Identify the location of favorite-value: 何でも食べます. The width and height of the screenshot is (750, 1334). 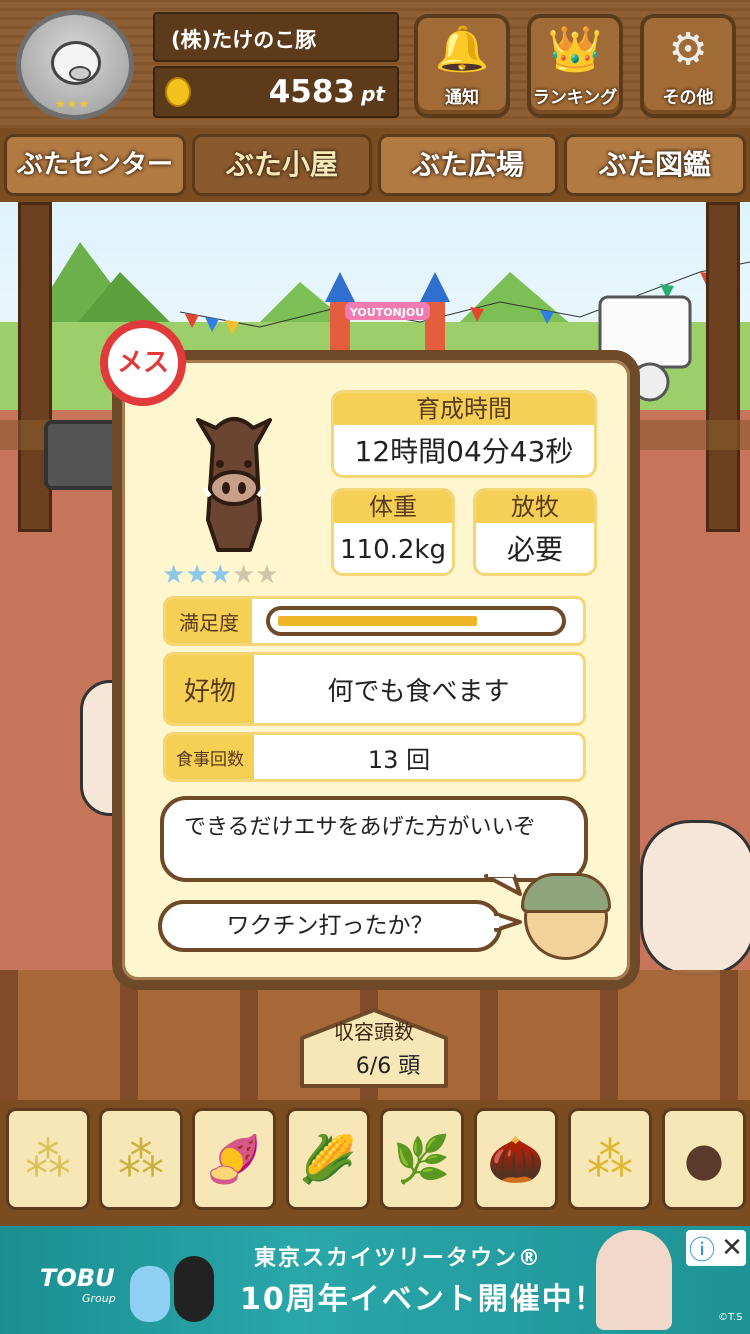
(418, 691).